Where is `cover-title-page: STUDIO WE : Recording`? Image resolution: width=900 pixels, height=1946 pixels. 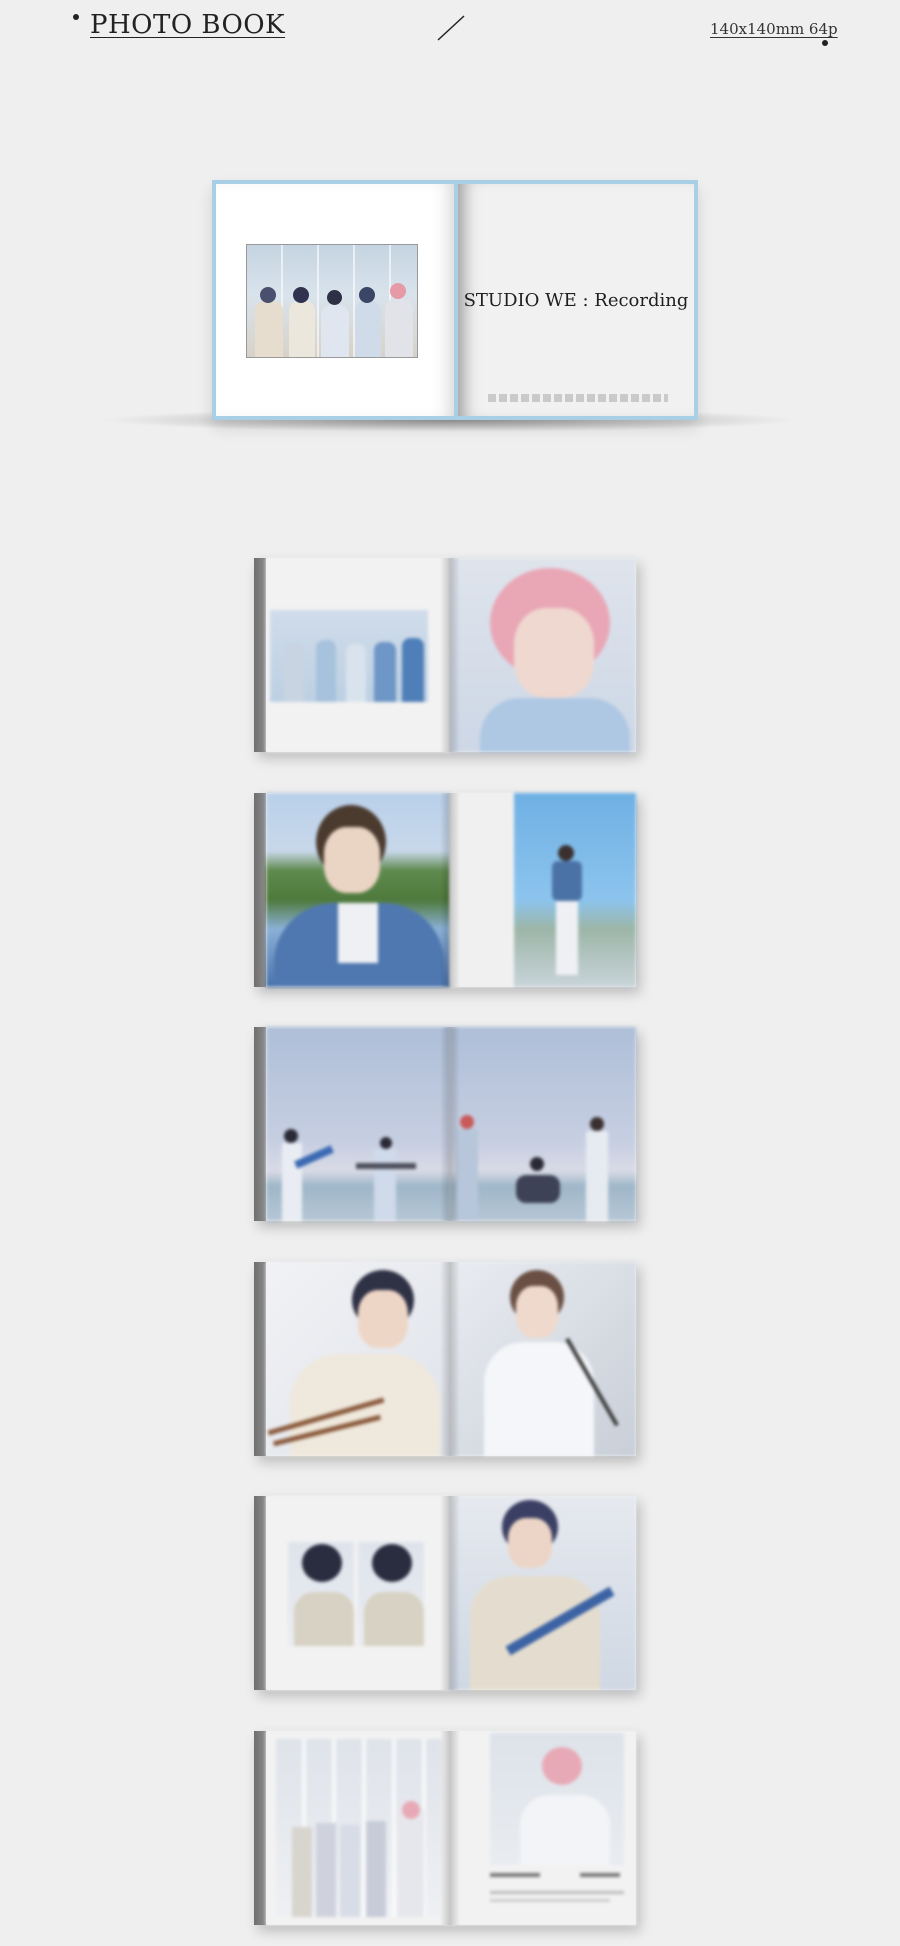 cover-title-page: STUDIO WE : Recording is located at coordinates (576, 300).